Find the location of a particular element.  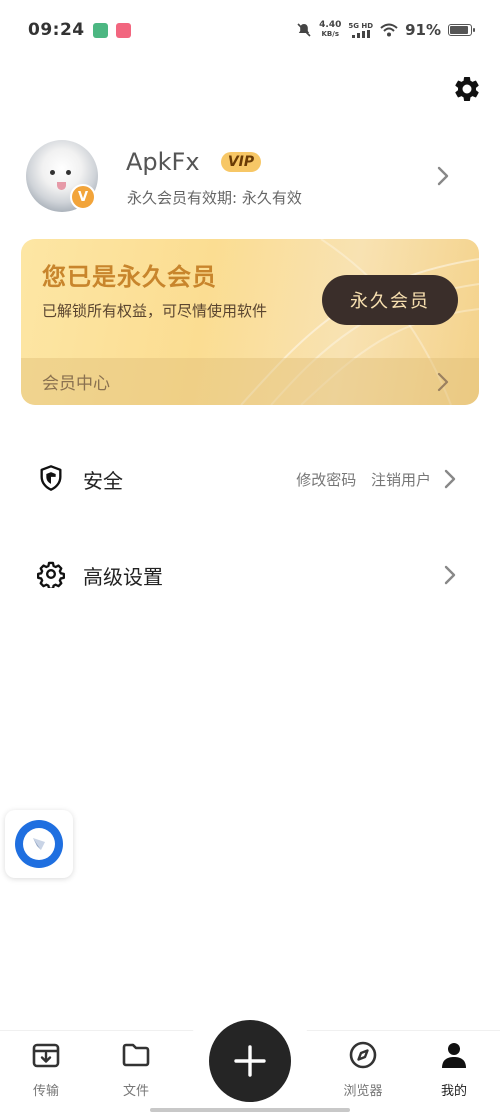

signal-label: 5G HD is located at coordinates (361, 26).